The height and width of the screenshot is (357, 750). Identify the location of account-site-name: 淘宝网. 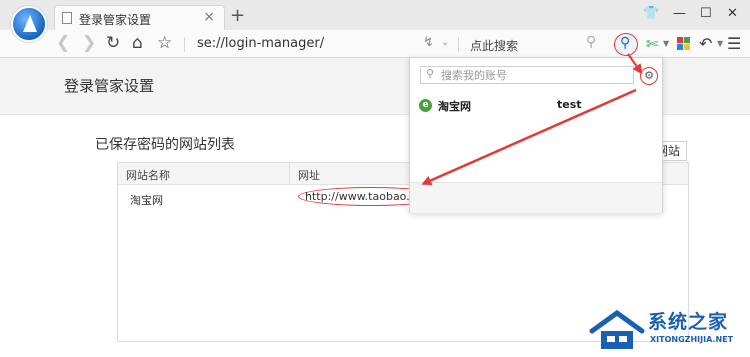
(454, 106).